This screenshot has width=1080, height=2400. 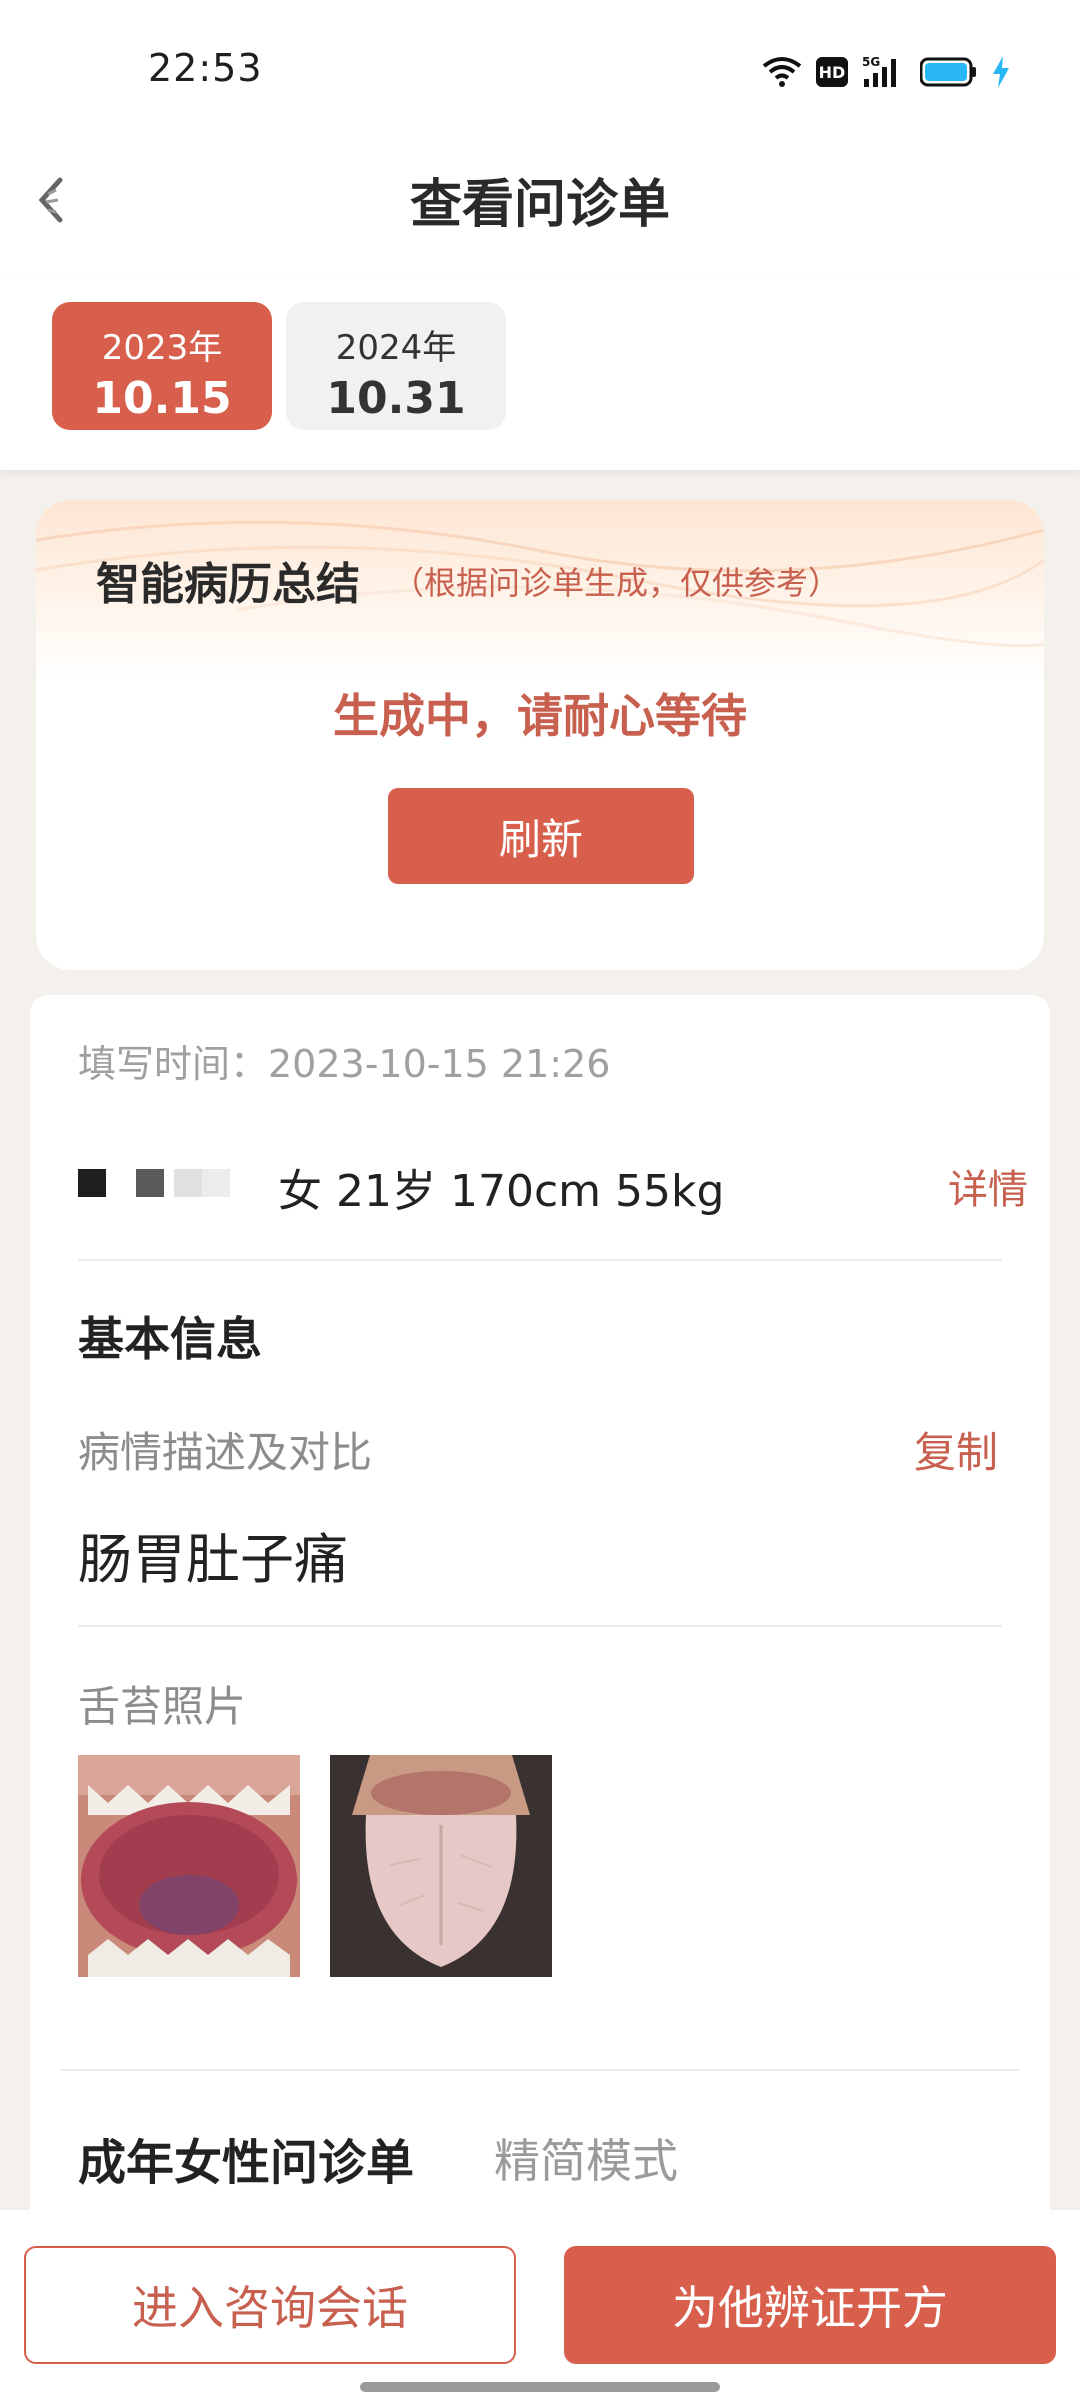 I want to click on date-tabs: 2023年 10.15 2024年 10.31, so click(x=540, y=375).